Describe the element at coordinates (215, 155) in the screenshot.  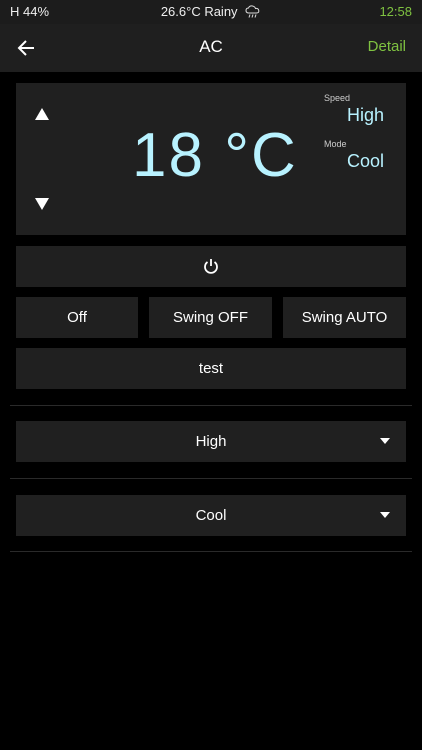
I see `temperature-readout: 18 °C` at that location.